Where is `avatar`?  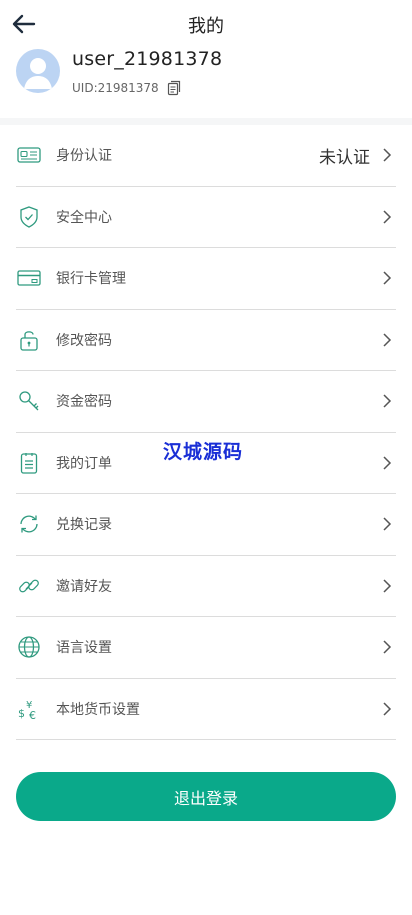 avatar is located at coordinates (38, 71).